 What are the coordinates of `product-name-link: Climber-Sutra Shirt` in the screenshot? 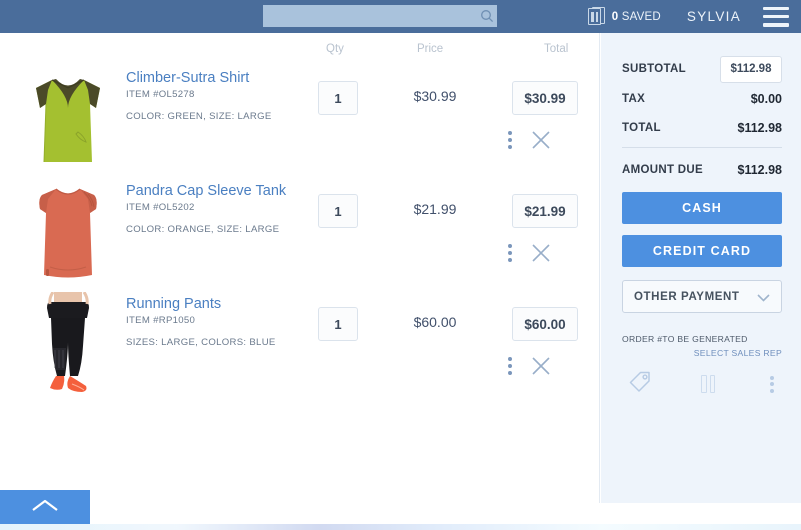 It's located at (221, 78).